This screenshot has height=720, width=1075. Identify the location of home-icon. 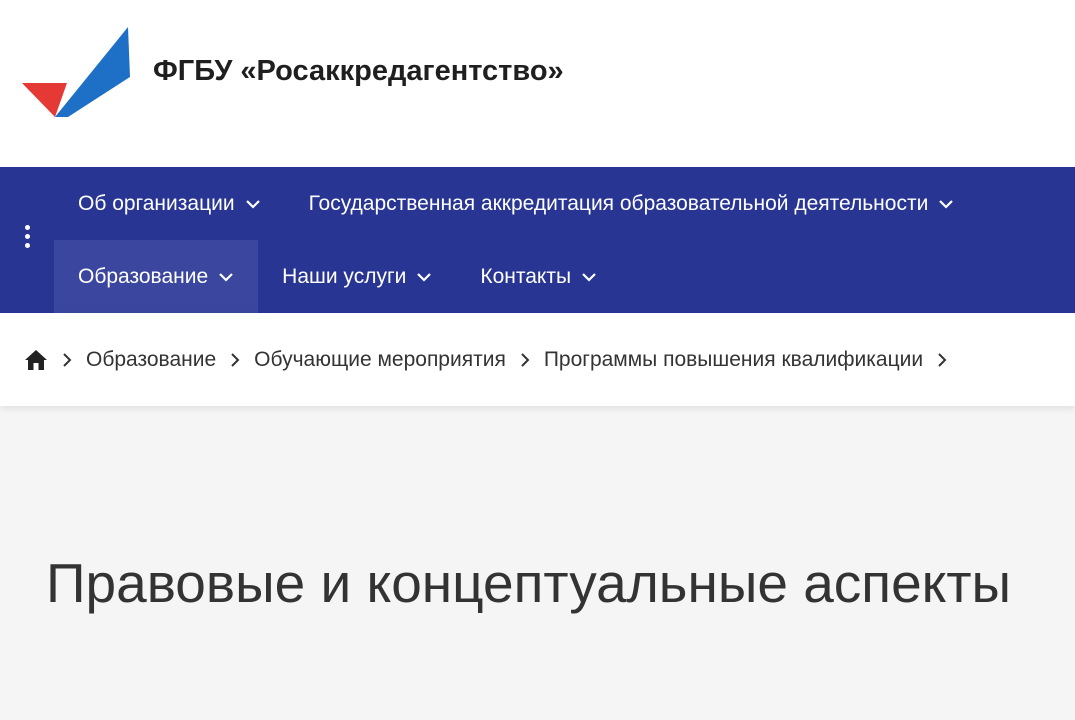
(36, 360).